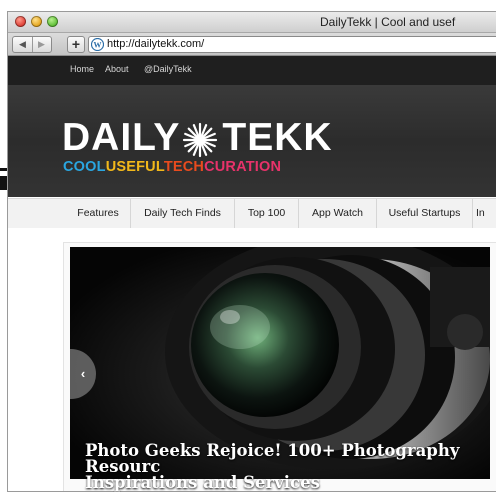  What do you see at coordinates (200, 140) in the screenshot?
I see `starburst-icon` at bounding box center [200, 140].